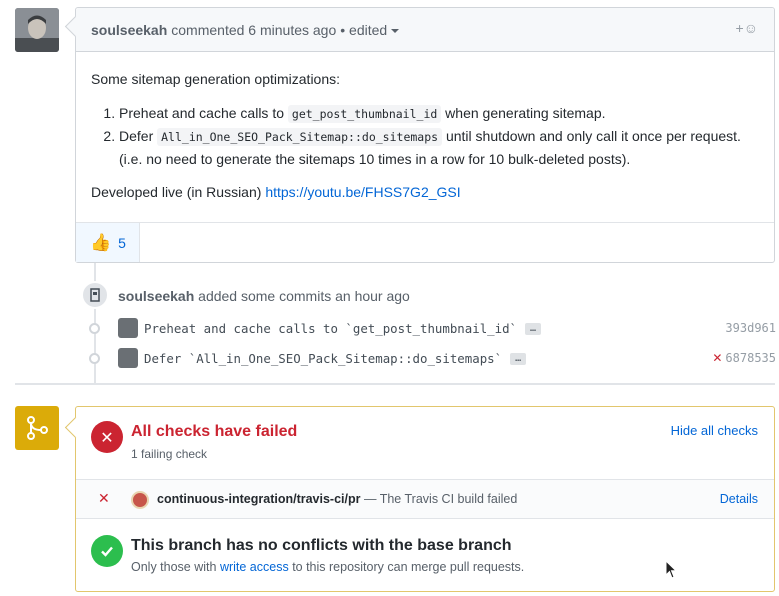 The height and width of the screenshot is (596, 779). Describe the element at coordinates (104, 499) in the screenshot. I see `check-failed-x-icon: ✕` at that location.